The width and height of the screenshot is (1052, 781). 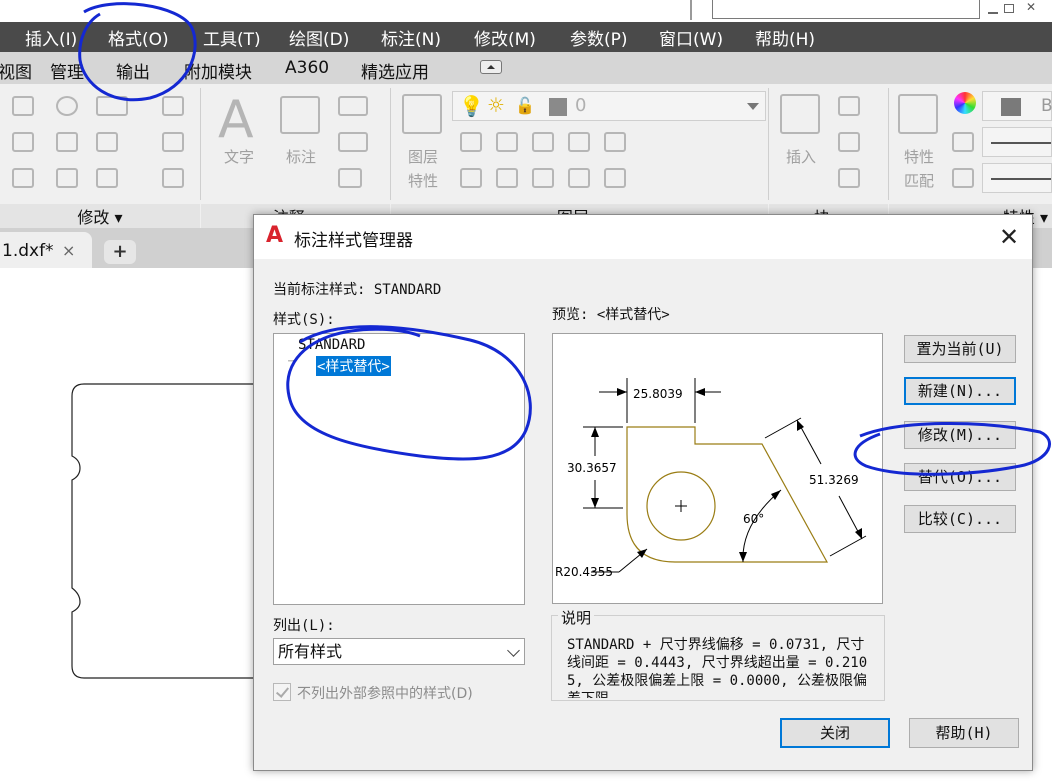 I want to click on move-icon, so click(x=23, y=106).